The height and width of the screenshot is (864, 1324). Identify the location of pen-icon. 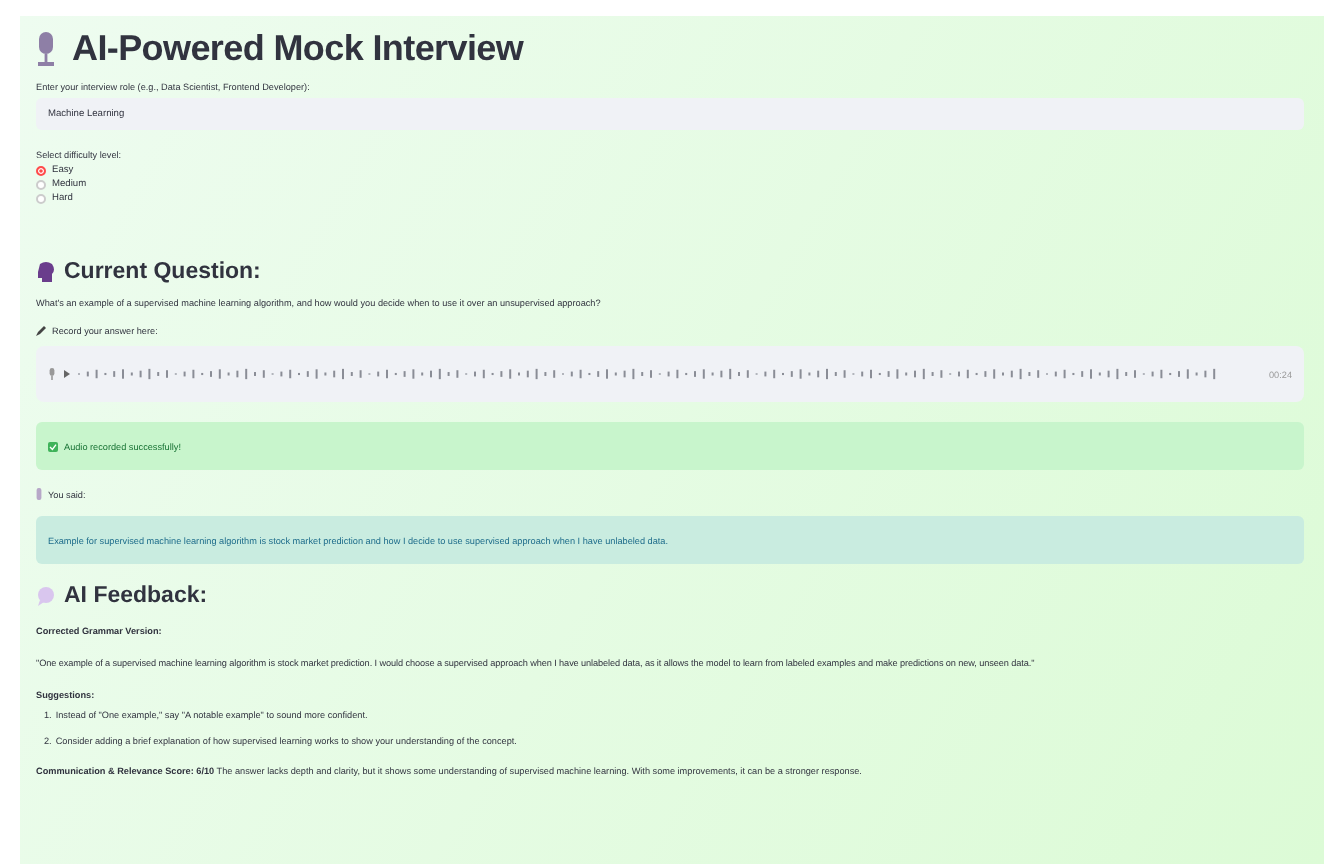
(41, 331).